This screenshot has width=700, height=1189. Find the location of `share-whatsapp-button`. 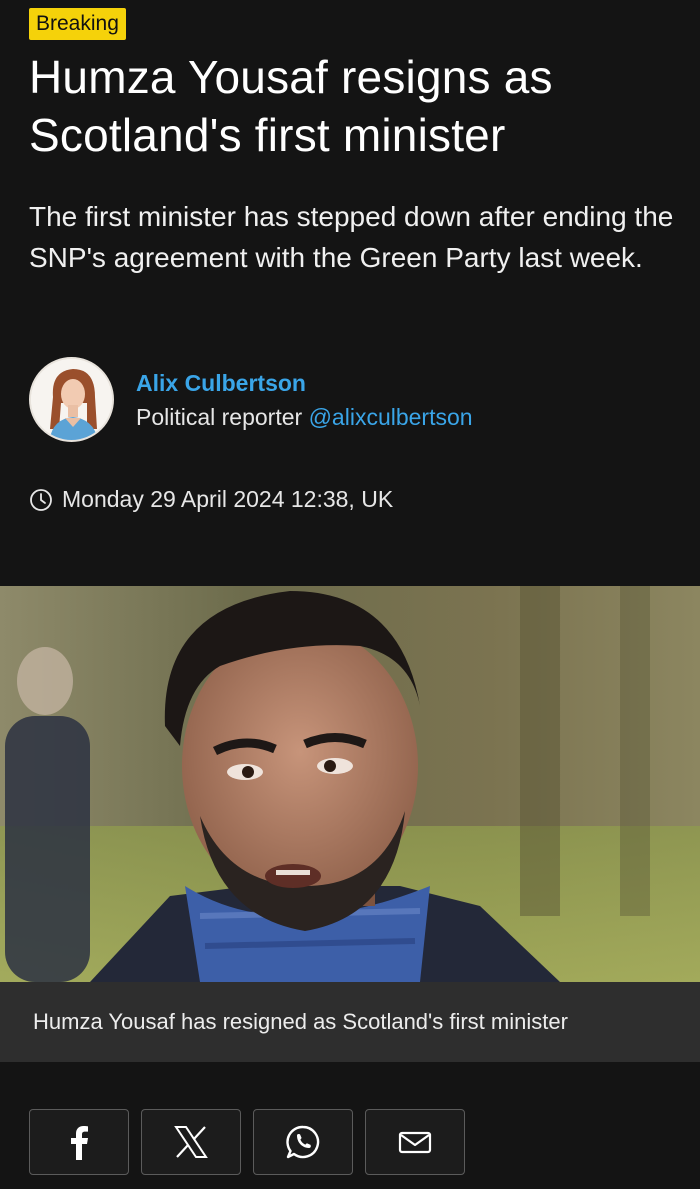

share-whatsapp-button is located at coordinates (303, 1142).